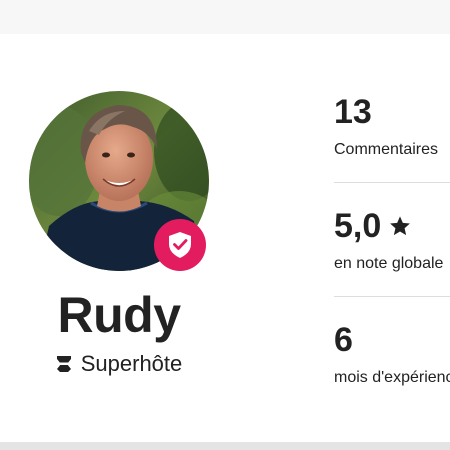 The image size is (450, 450). Describe the element at coordinates (225, 17) in the screenshot. I see `top-band` at that location.